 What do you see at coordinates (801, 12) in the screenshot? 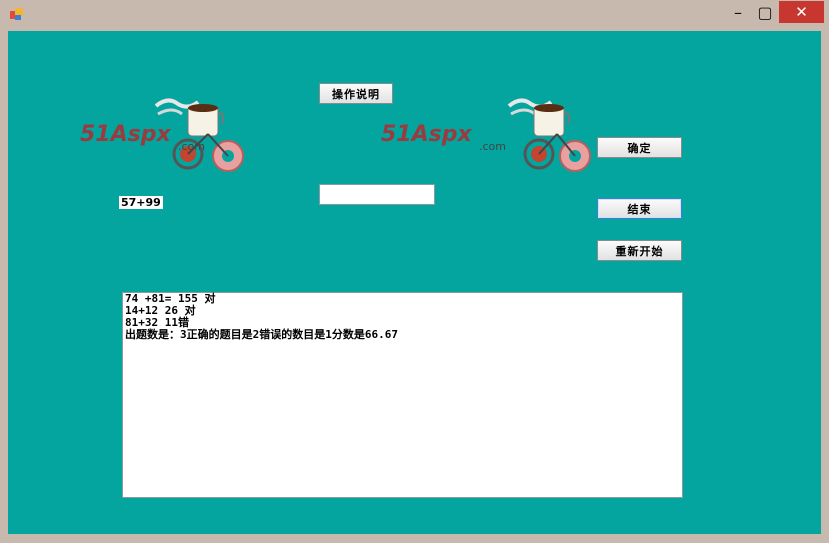
I see `close-button: ✕` at bounding box center [801, 12].